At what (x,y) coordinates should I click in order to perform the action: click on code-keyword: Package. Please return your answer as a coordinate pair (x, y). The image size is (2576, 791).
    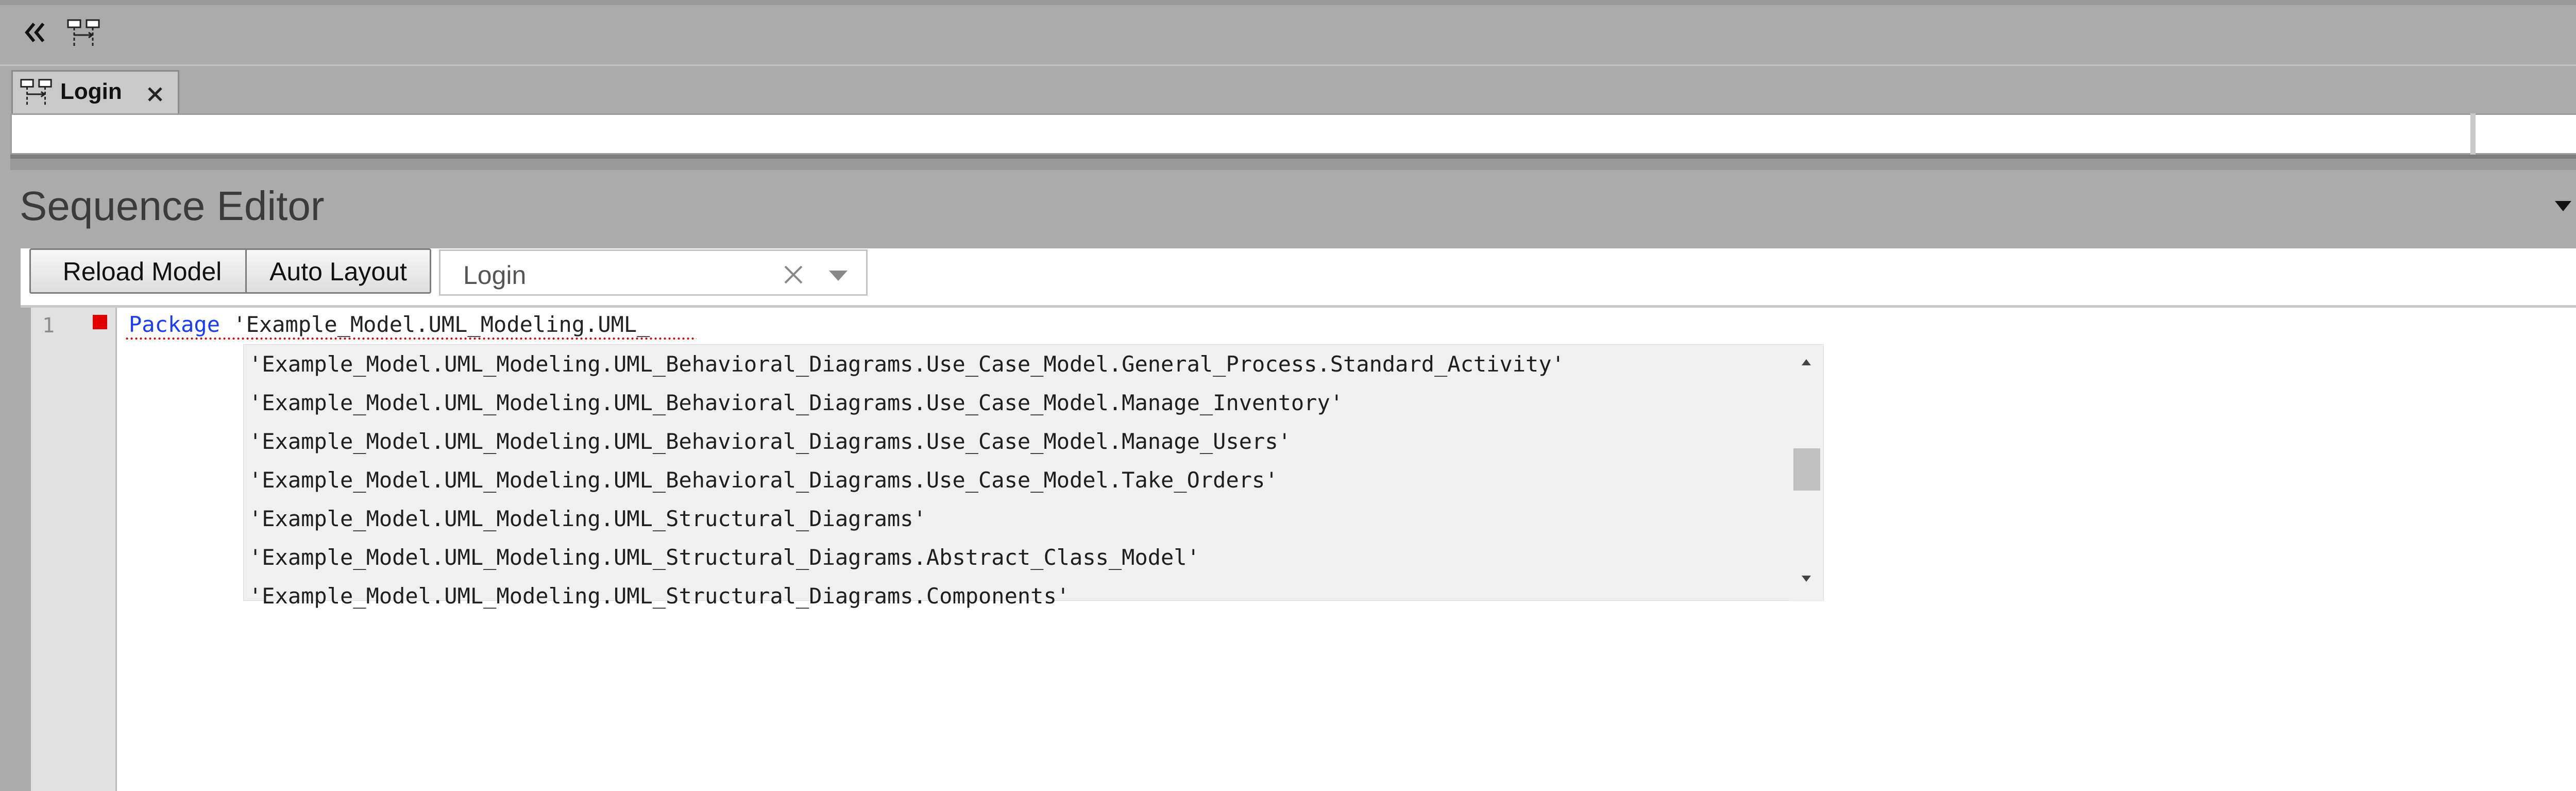
    Looking at the image, I should click on (175, 324).